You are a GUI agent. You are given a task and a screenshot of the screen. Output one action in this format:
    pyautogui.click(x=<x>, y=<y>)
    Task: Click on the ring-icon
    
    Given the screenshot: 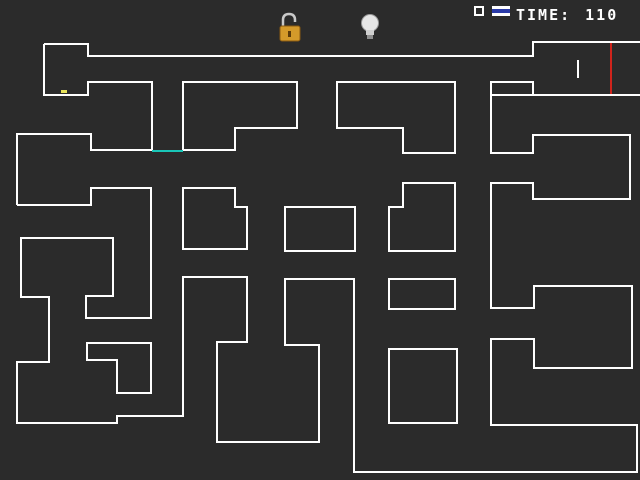 What is the action you would take?
    pyautogui.click(x=479, y=11)
    